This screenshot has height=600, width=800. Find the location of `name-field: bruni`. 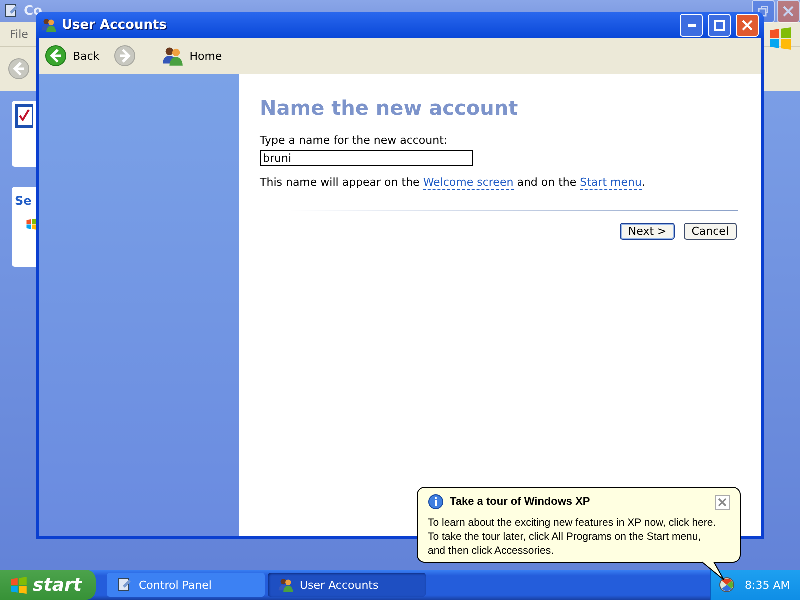

name-field: bruni is located at coordinates (366, 158).